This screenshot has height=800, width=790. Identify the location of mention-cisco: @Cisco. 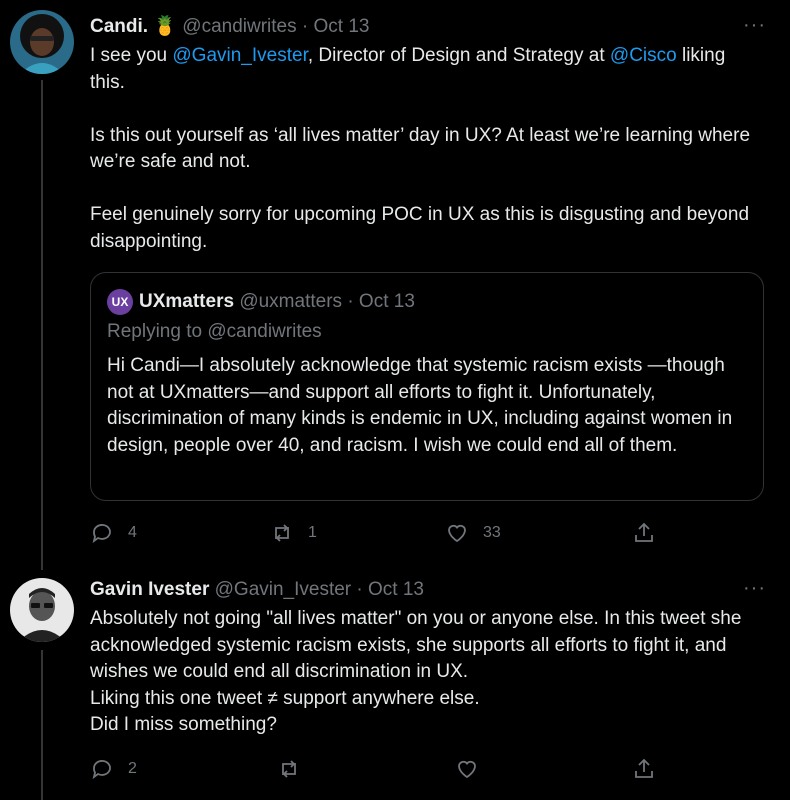
(643, 55).